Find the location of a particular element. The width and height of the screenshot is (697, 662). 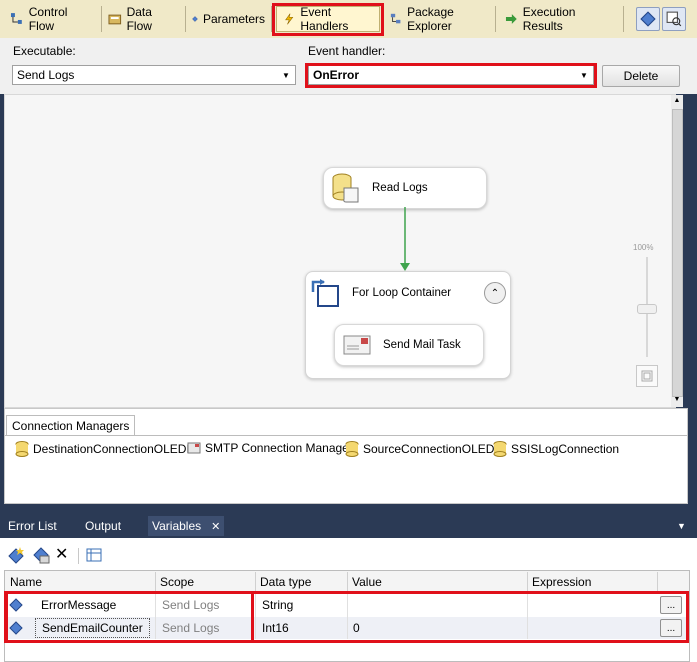

tab-label: Variables is located at coordinates (177, 526).